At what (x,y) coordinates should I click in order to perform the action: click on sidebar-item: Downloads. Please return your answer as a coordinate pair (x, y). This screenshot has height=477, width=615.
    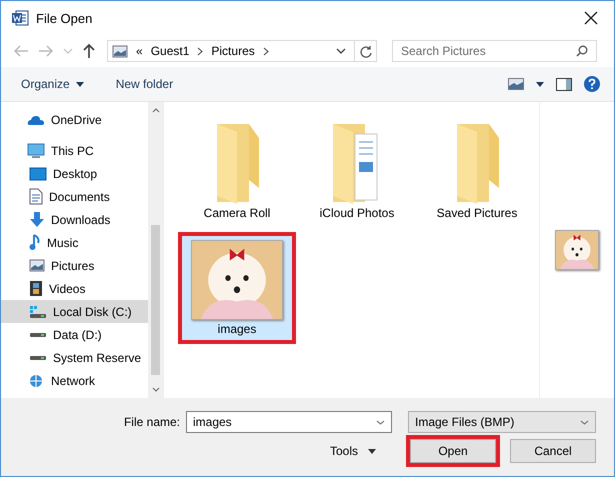
    Looking at the image, I should click on (74, 219).